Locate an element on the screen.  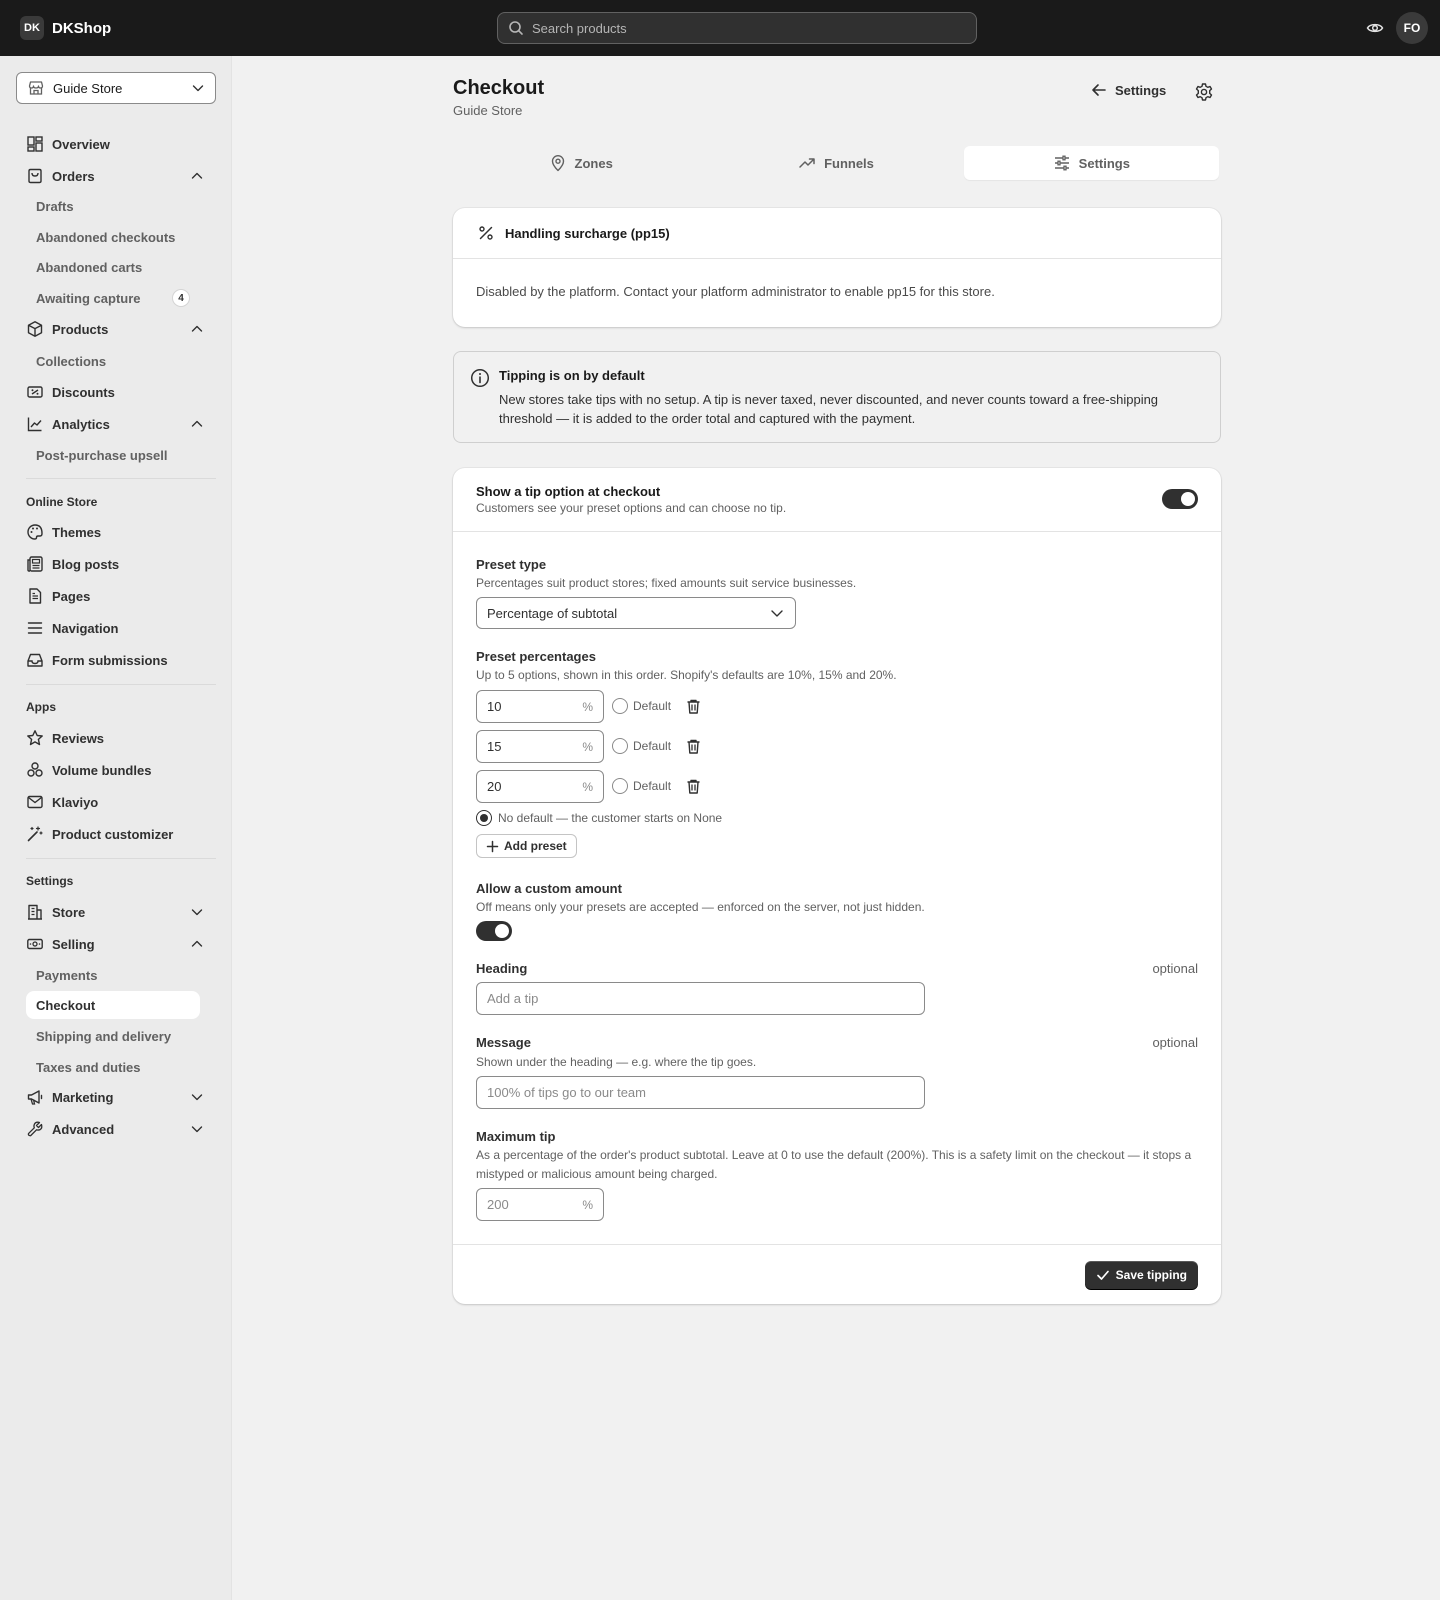
save-tipping-button: Save tipping is located at coordinates (1141, 1275).